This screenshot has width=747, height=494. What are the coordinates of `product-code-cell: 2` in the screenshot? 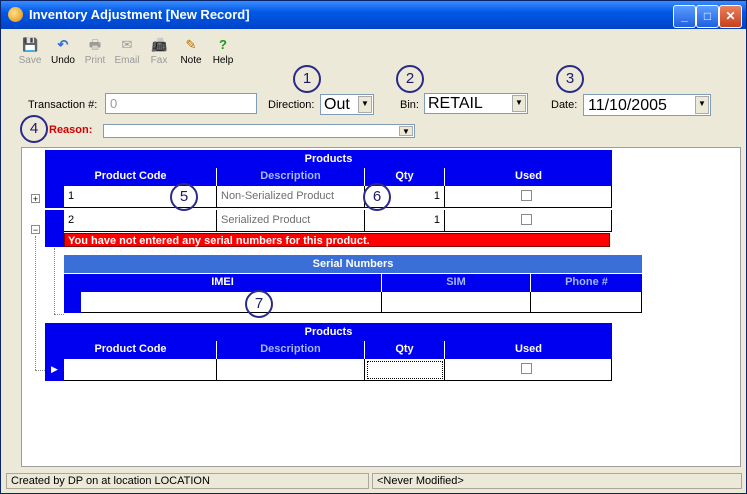 It's located at (140, 221).